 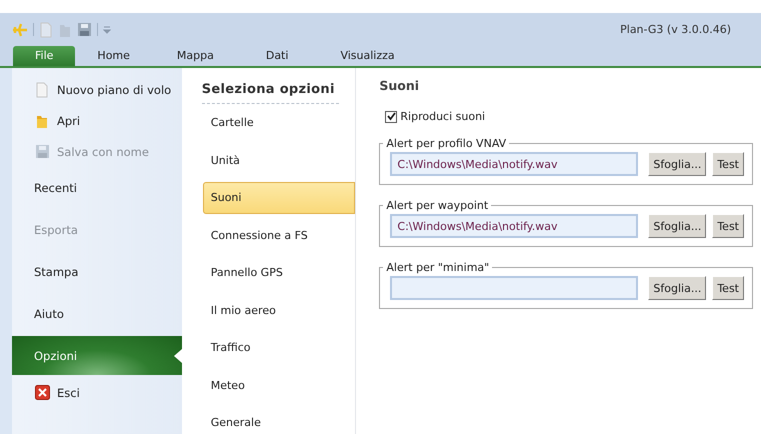 I want to click on ribbon-tab: Home, so click(x=113, y=56).